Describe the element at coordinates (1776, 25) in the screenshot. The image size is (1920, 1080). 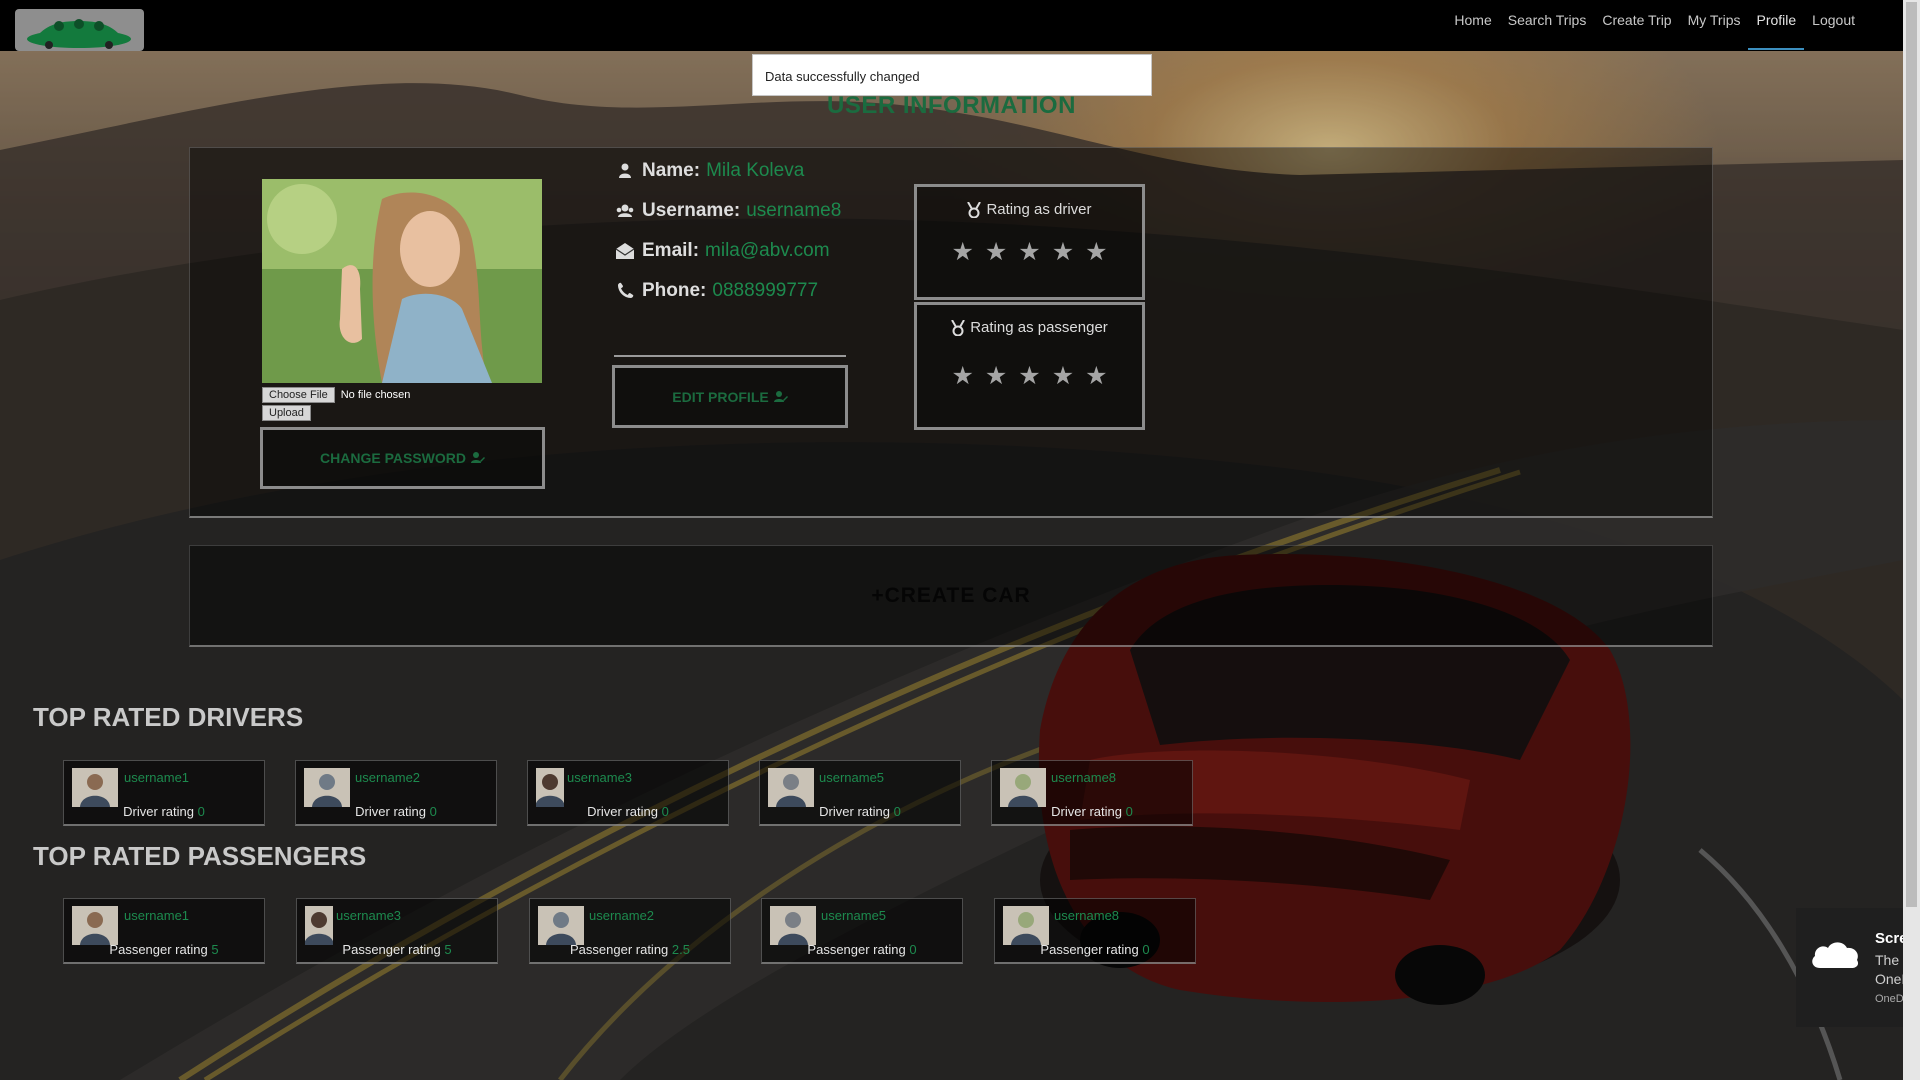
I see `nav-profile: Profile` at that location.